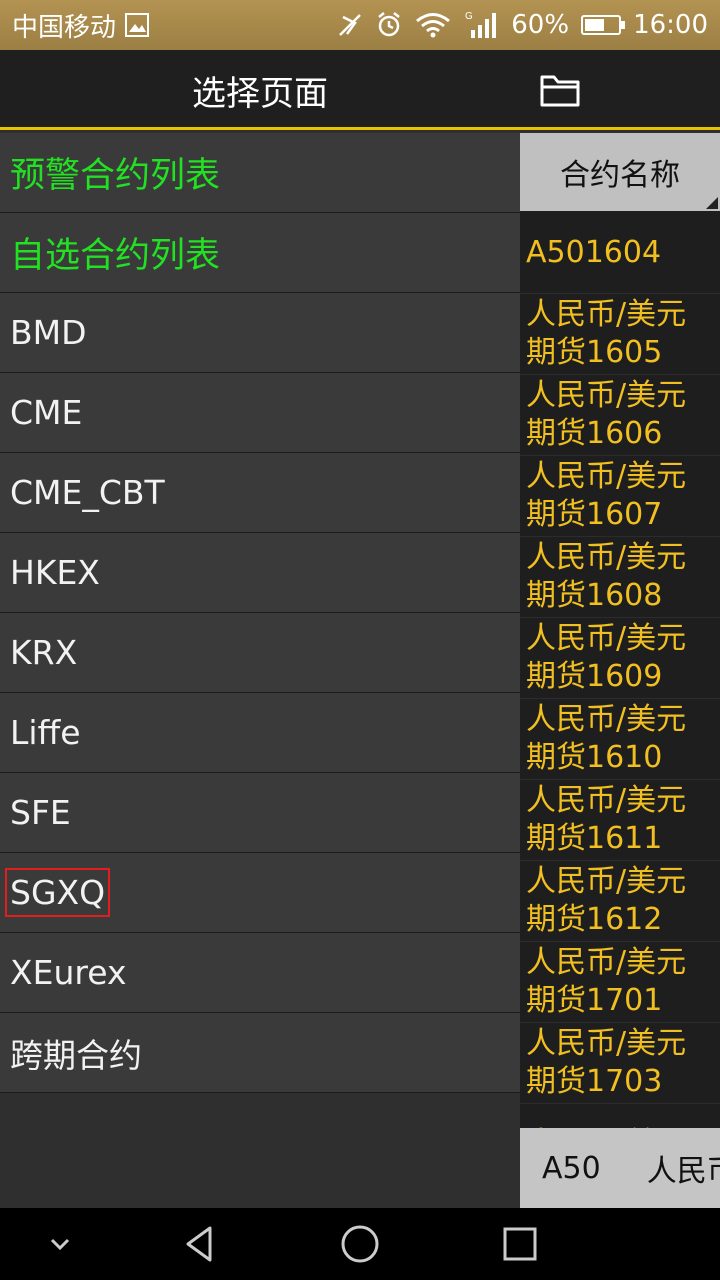  I want to click on alarm-icon, so click(389, 25).